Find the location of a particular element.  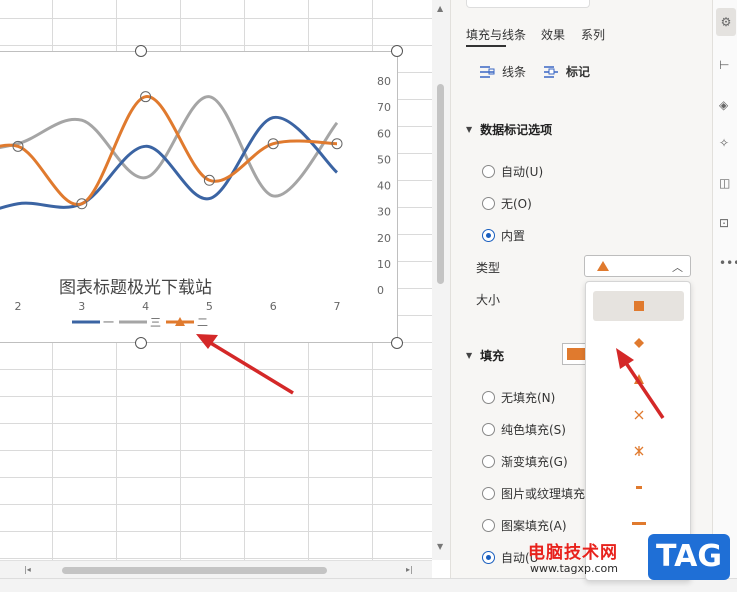

horizontal-scrollbar: |◂ ▸| is located at coordinates (216, 569).